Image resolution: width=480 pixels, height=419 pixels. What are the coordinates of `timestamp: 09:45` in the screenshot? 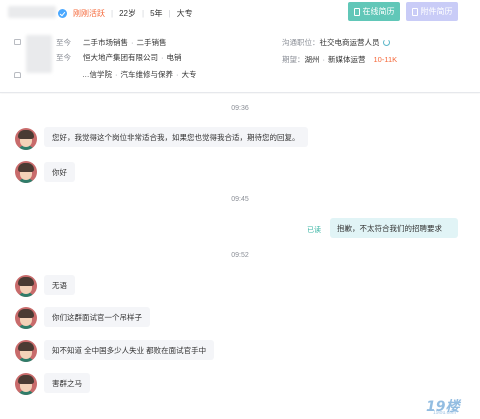 It's located at (240, 199).